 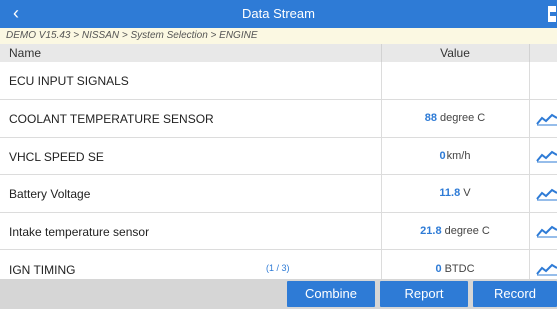 I want to click on title-bar: ‹ Data Stream, so click(x=278, y=14).